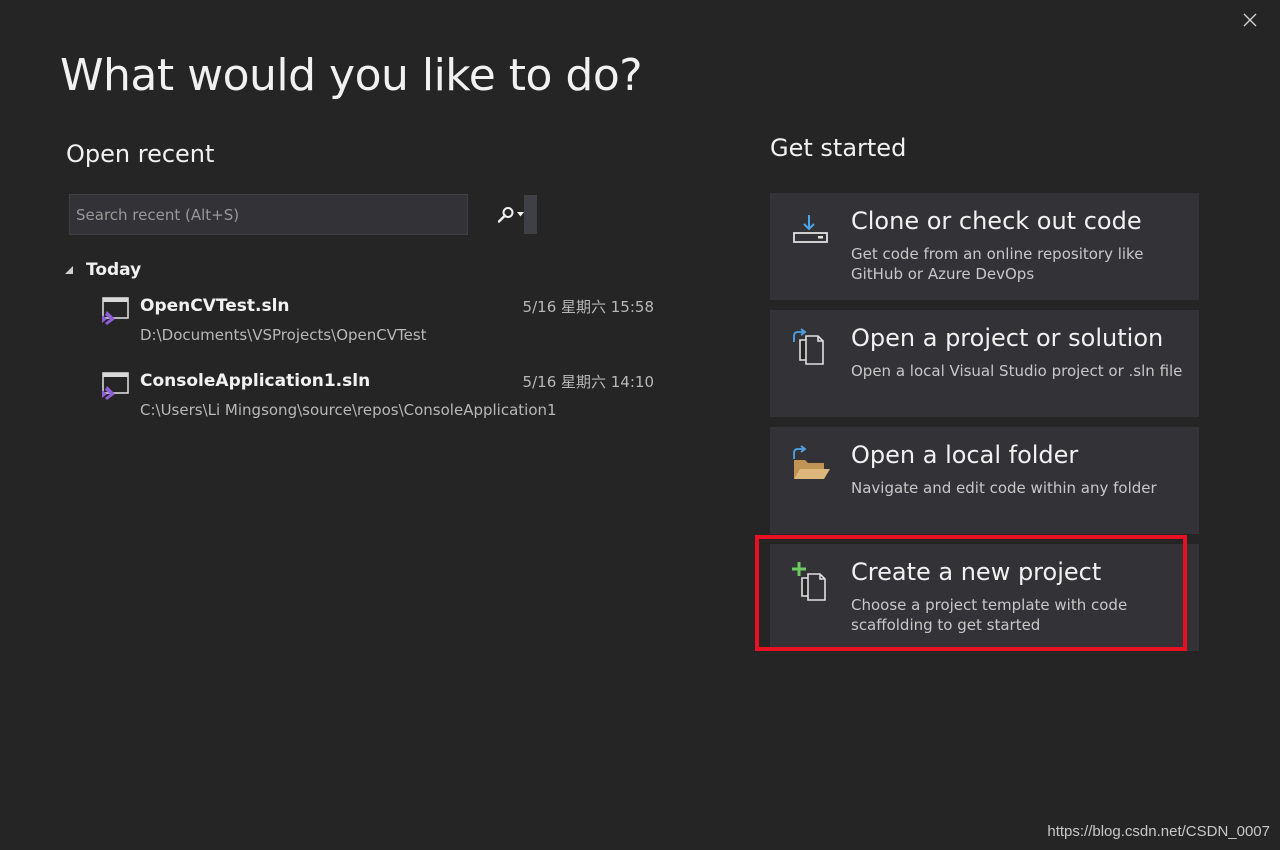  What do you see at coordinates (976, 572) in the screenshot?
I see `card-title: Create a new project` at bounding box center [976, 572].